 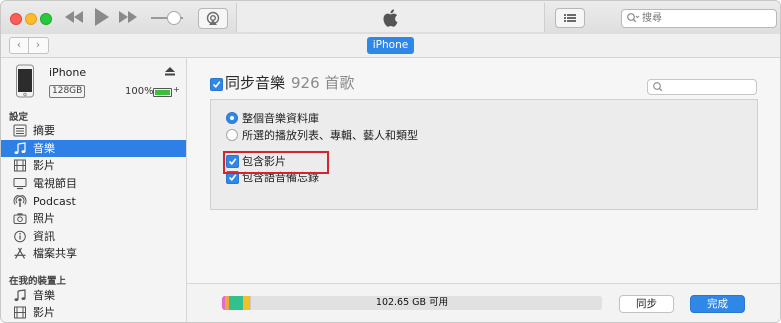 I want to click on sidebar-item-music: 音樂, so click(x=93, y=148).